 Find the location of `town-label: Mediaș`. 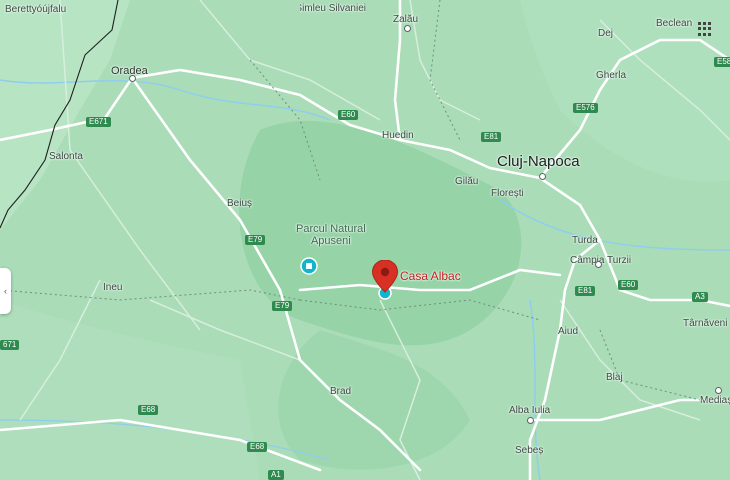

town-label: Mediaș is located at coordinates (715, 400).